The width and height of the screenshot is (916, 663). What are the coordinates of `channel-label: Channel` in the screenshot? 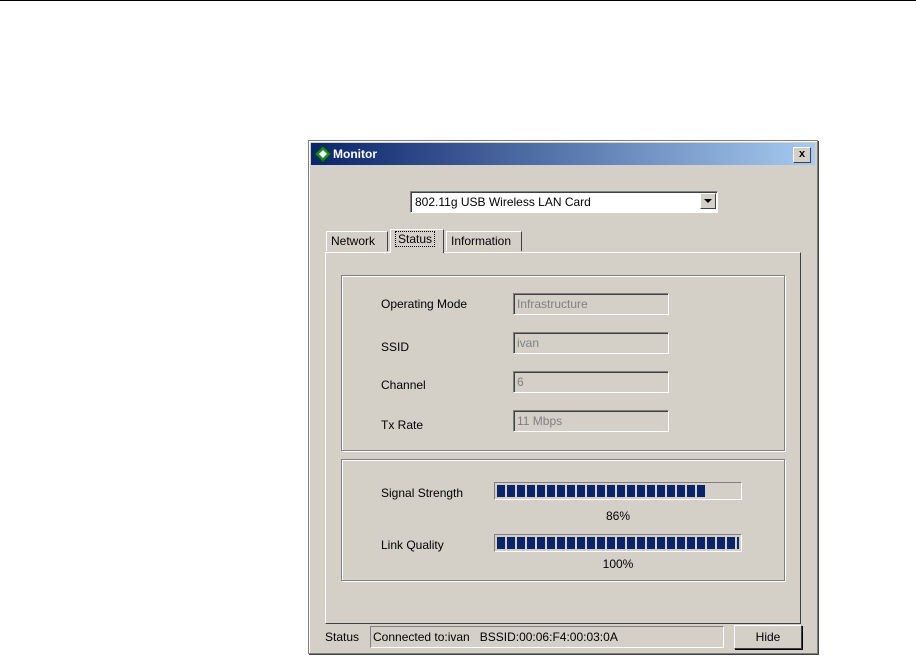 It's located at (403, 385).